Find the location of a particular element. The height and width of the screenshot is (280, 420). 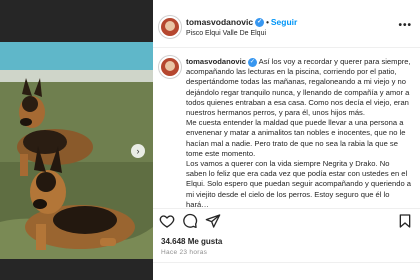

likes-count: 34.648 Me gusta is located at coordinates (191, 241).